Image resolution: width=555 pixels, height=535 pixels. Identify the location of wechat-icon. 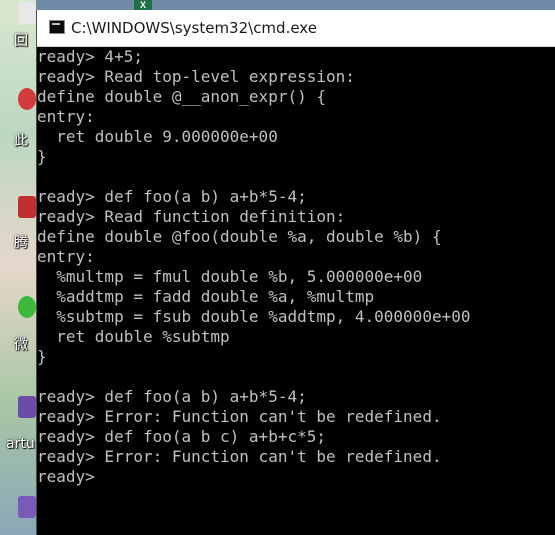
(27, 307).